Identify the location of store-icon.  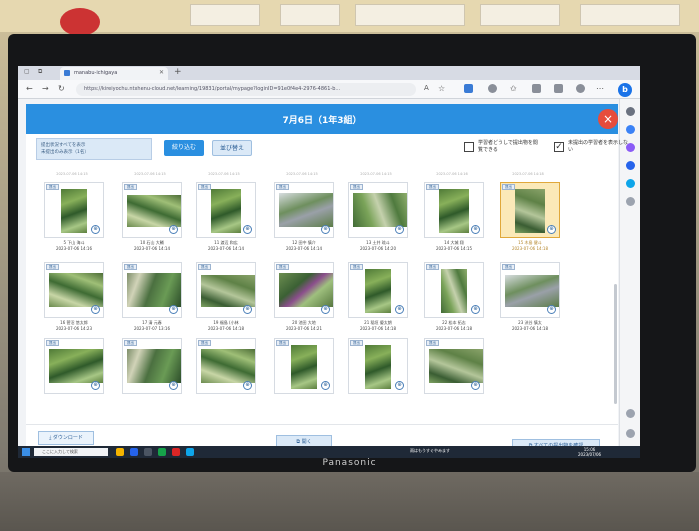
(148, 452).